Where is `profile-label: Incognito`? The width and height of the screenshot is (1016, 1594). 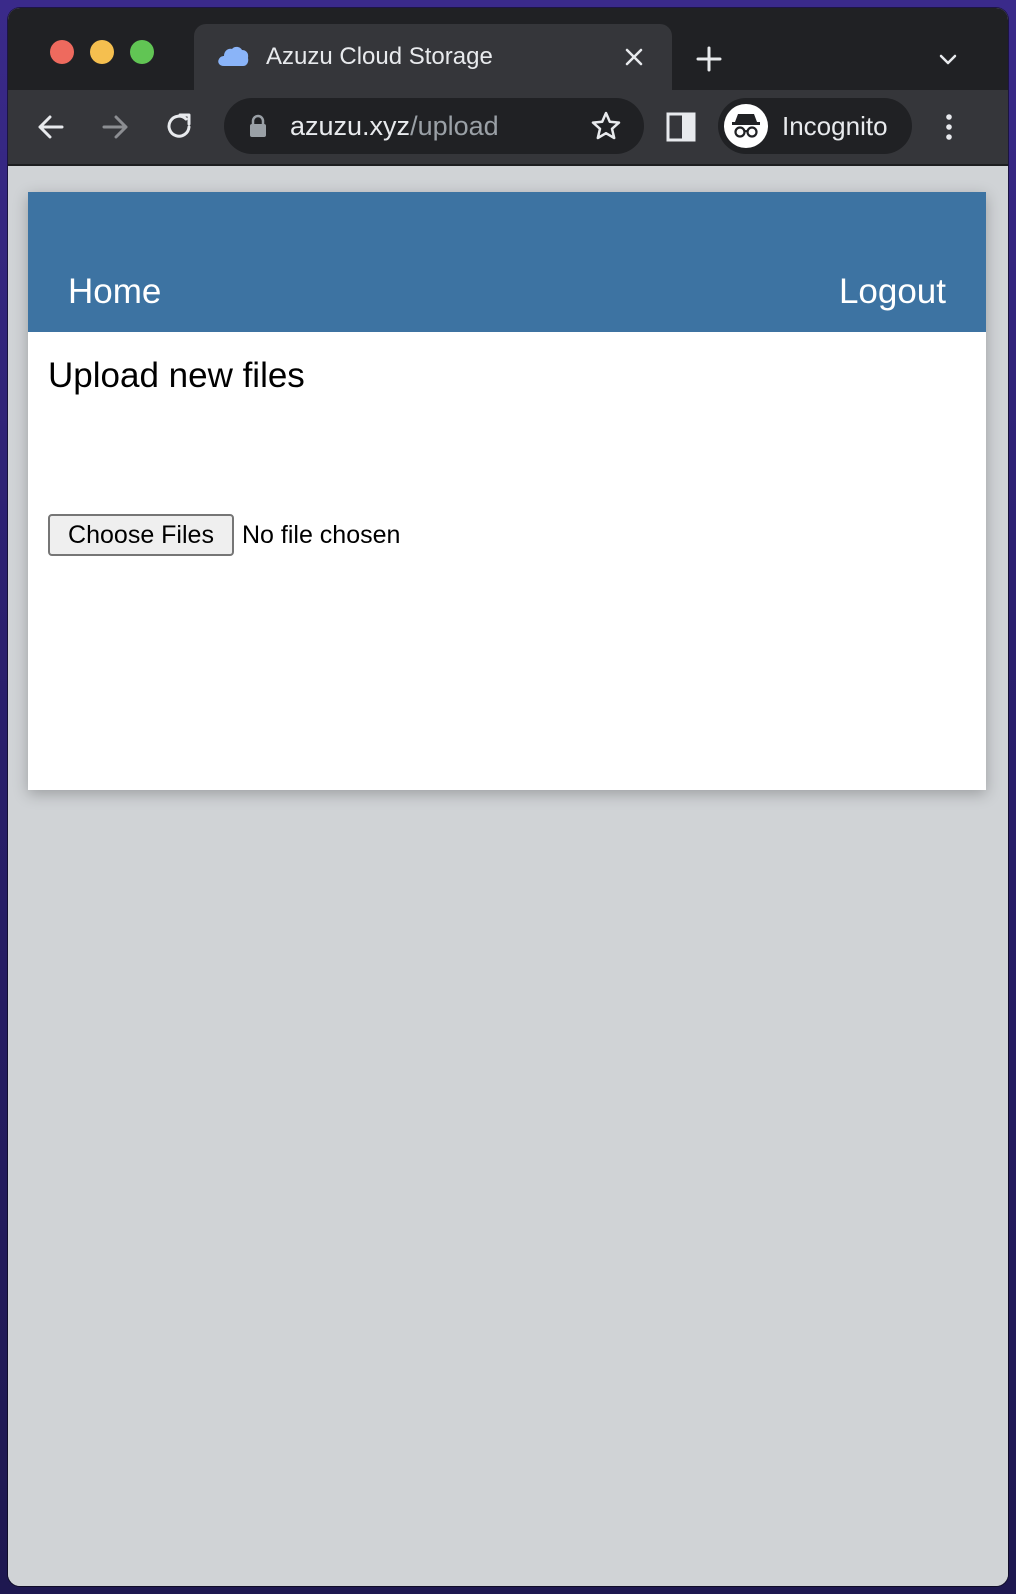 profile-label: Incognito is located at coordinates (835, 126).